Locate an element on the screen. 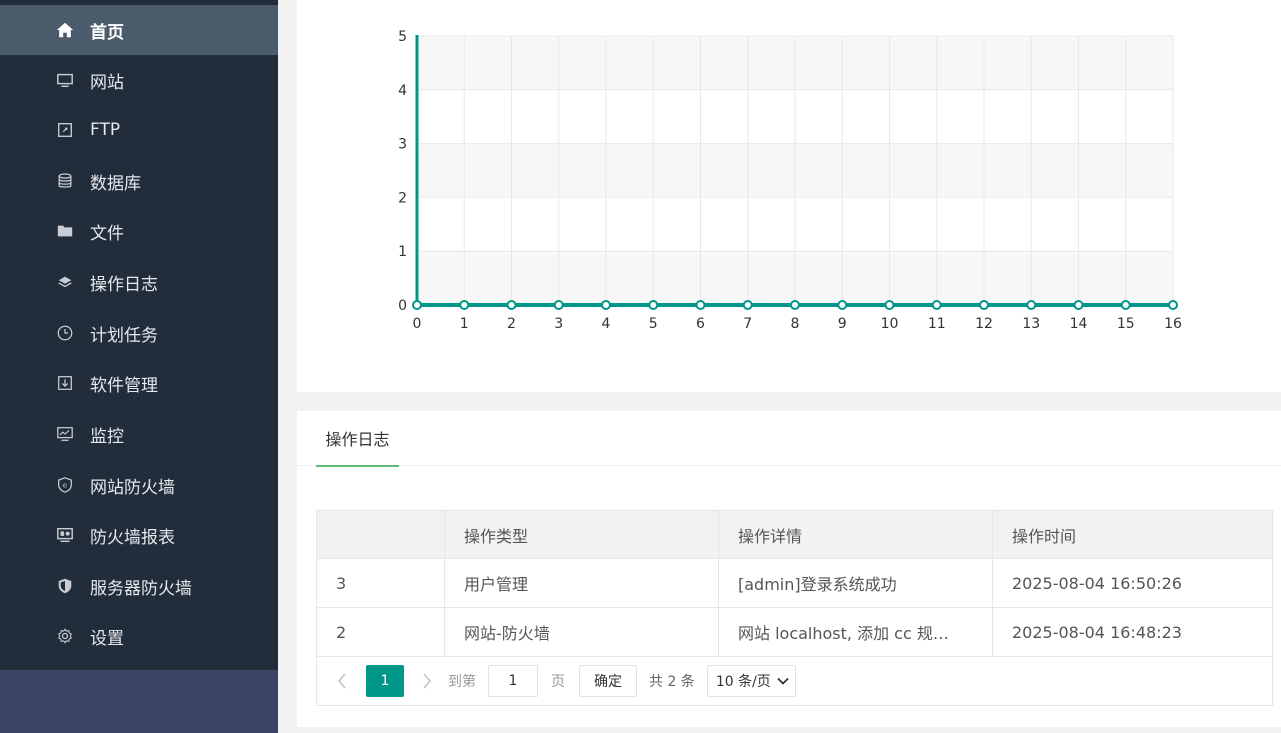  sidebar-item-label: FTP is located at coordinates (105, 130).